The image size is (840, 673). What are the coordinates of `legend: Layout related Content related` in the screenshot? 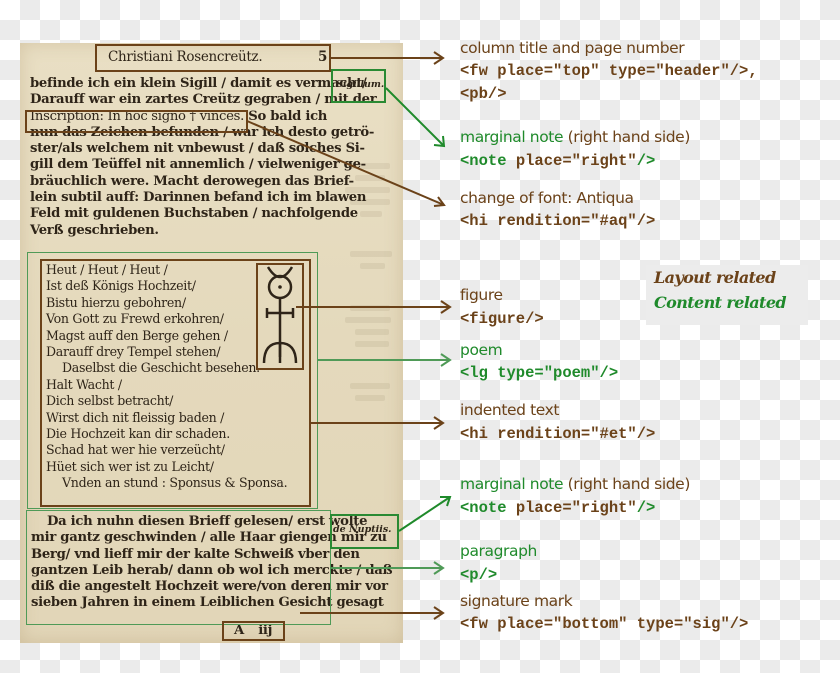 It's located at (727, 295).